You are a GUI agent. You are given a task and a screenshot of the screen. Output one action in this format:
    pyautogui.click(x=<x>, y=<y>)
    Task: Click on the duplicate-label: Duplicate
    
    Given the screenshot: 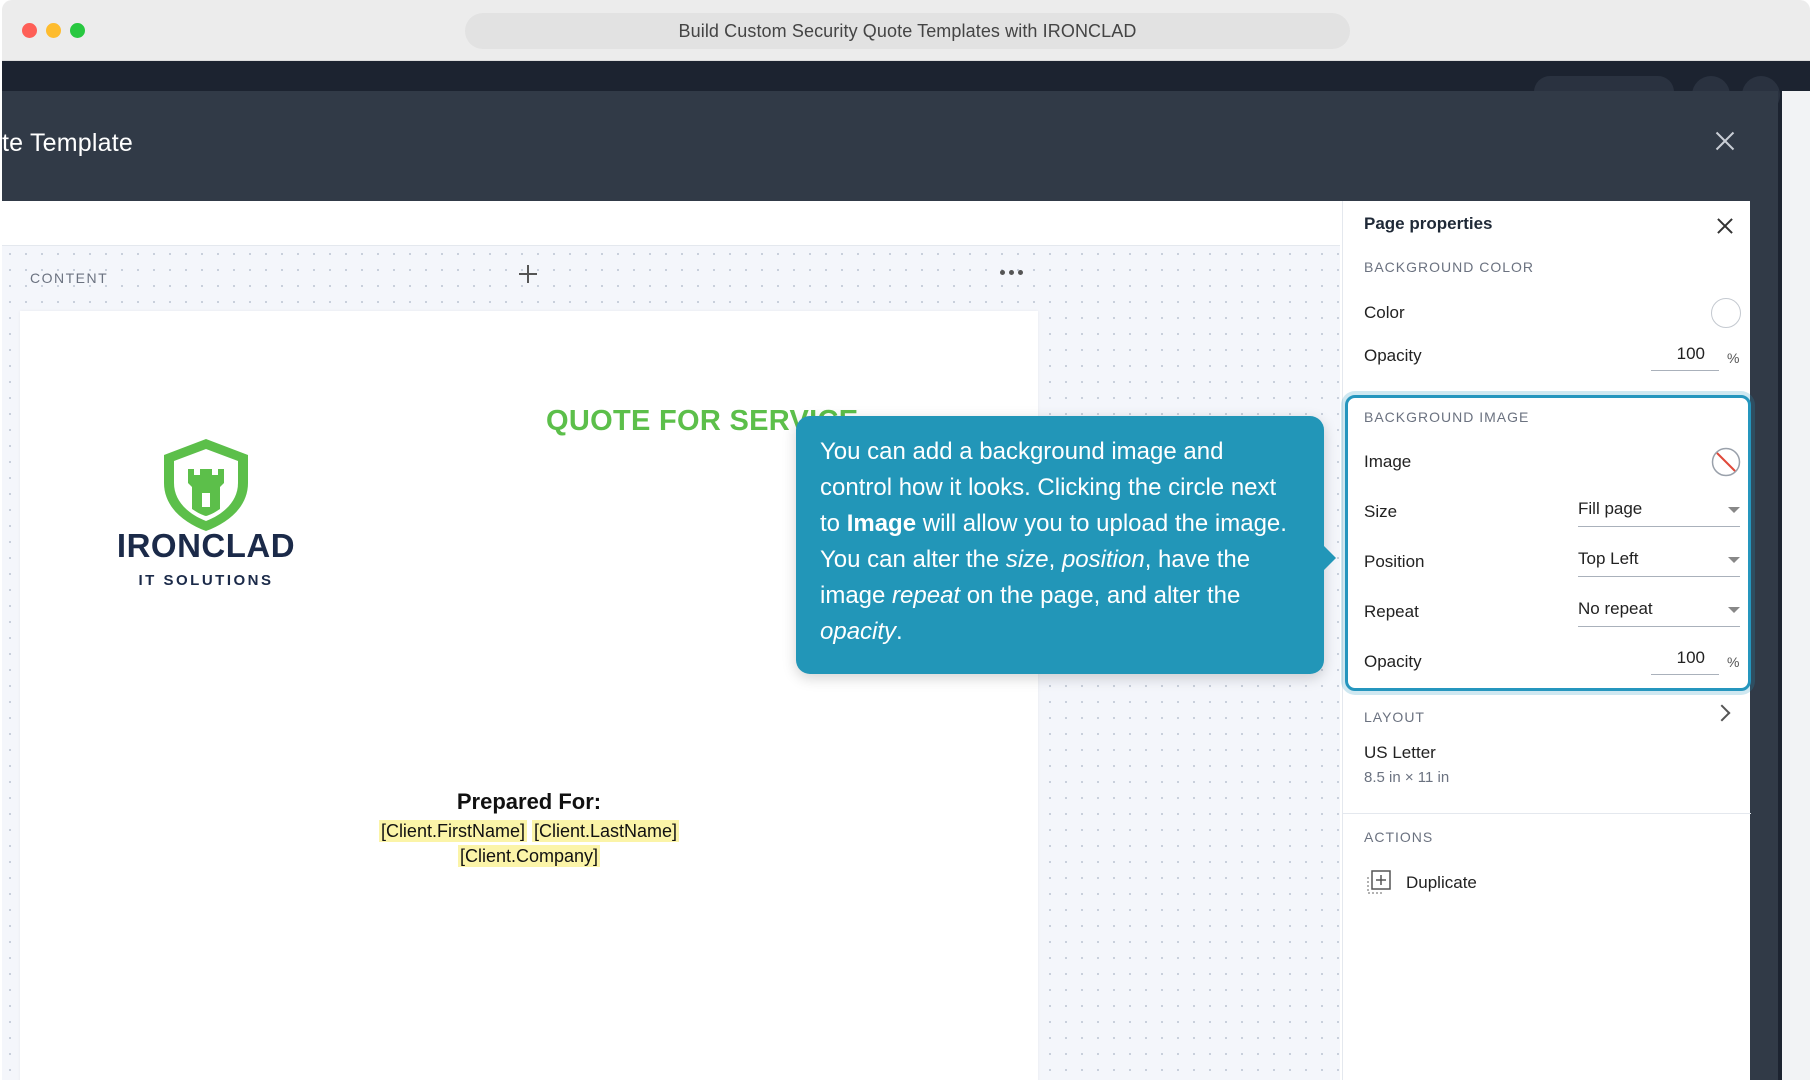 What is the action you would take?
    pyautogui.click(x=1441, y=882)
    